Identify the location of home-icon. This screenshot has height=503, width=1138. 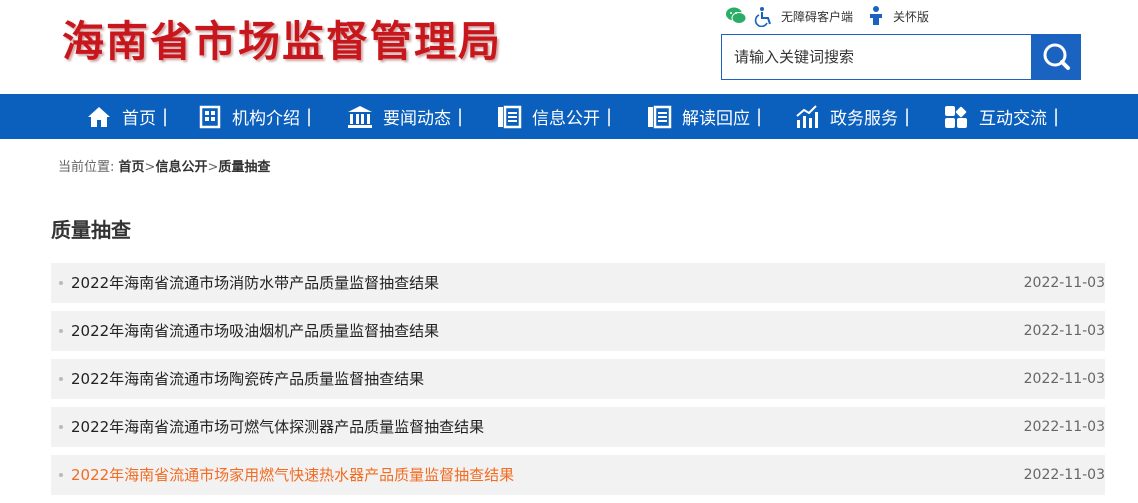
(99, 116).